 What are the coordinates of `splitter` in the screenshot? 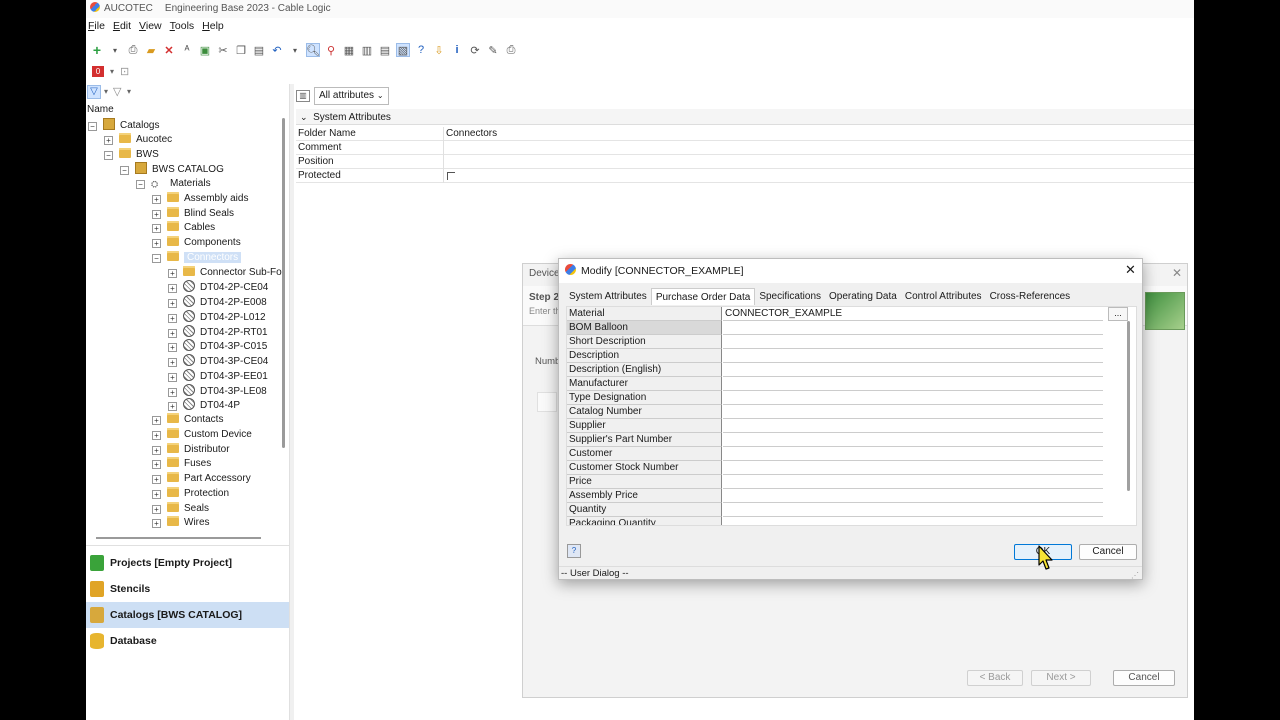 It's located at (291, 402).